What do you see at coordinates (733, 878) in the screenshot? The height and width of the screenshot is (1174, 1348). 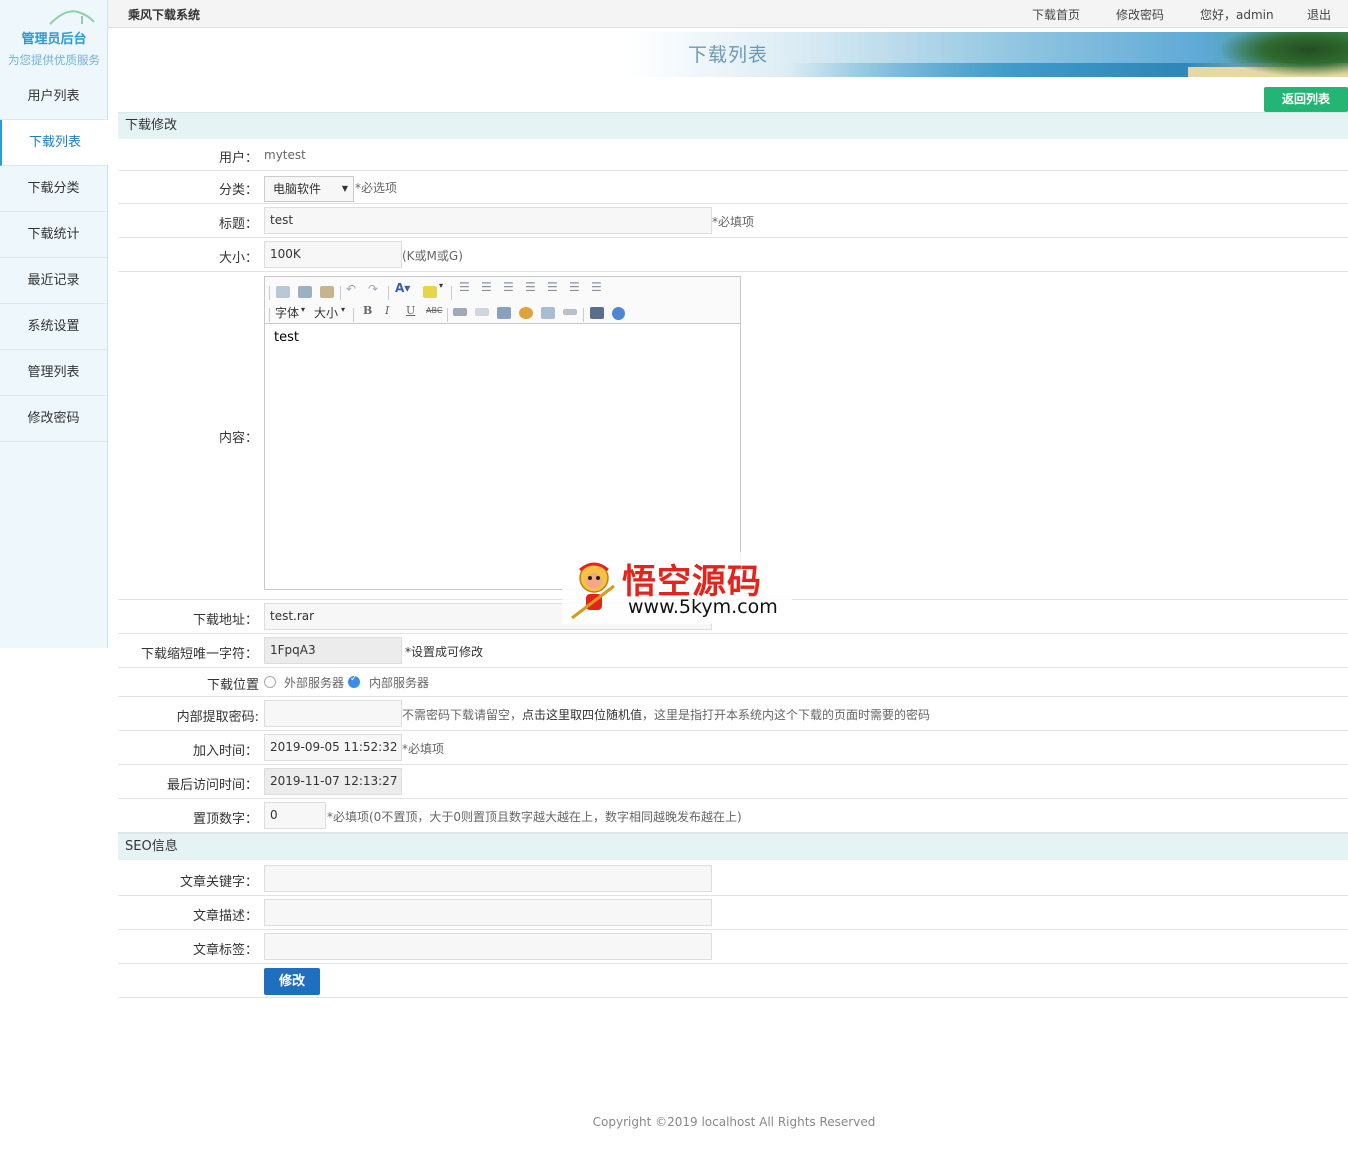 I see `row-keywords: 文章关键字：` at bounding box center [733, 878].